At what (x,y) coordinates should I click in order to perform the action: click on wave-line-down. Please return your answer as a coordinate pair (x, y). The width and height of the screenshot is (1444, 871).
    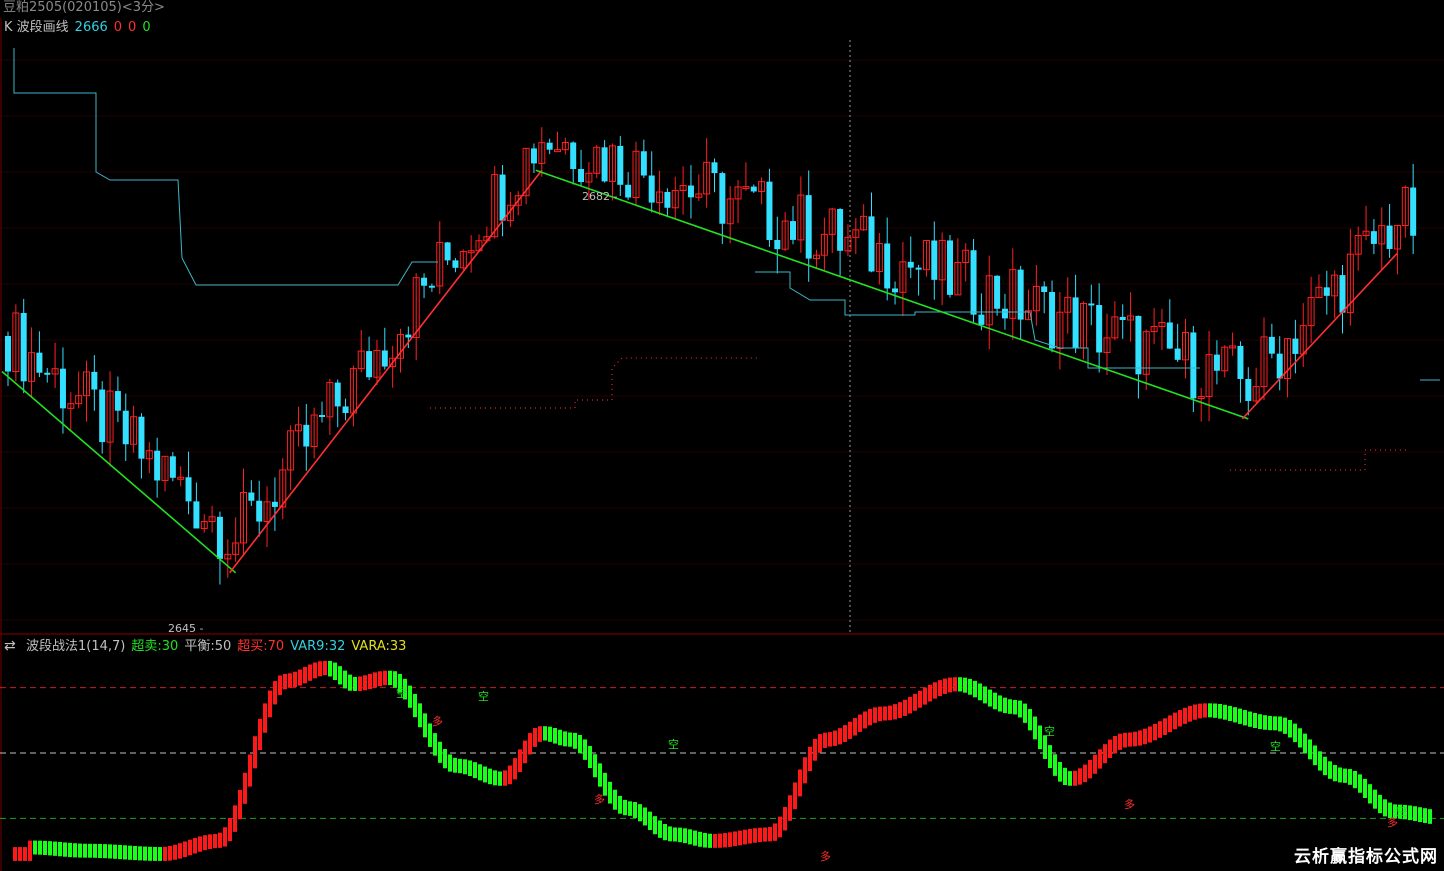
    Looking at the image, I should click on (892, 294).